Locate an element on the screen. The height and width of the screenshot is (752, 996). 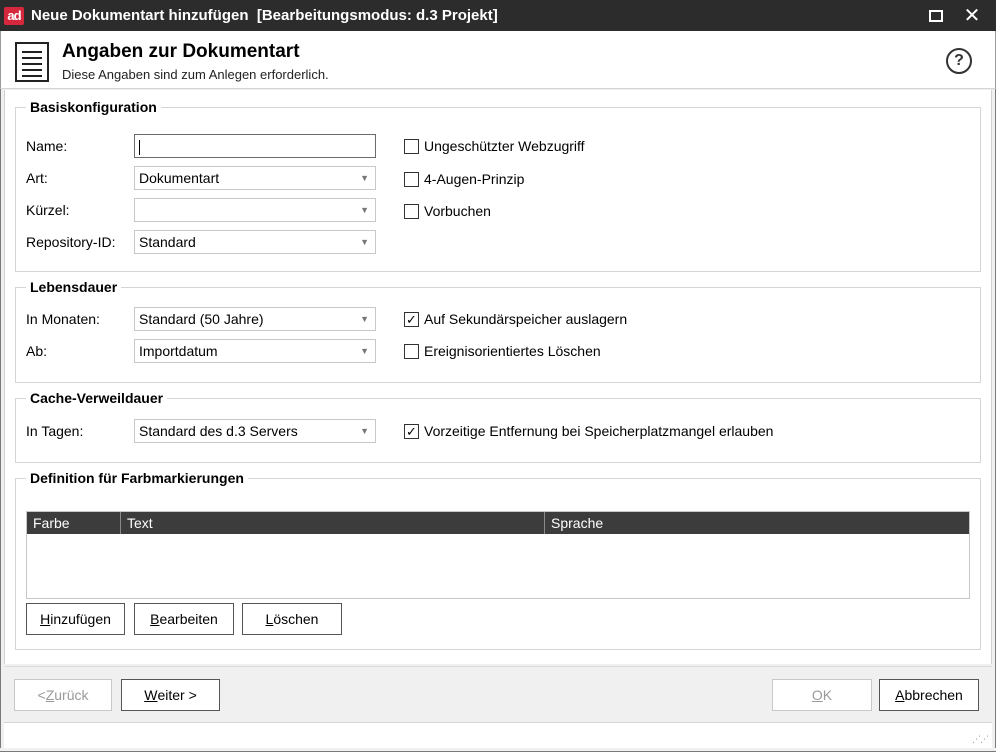
lebensdauer-legend: Lebensdauer is located at coordinates (74, 287).